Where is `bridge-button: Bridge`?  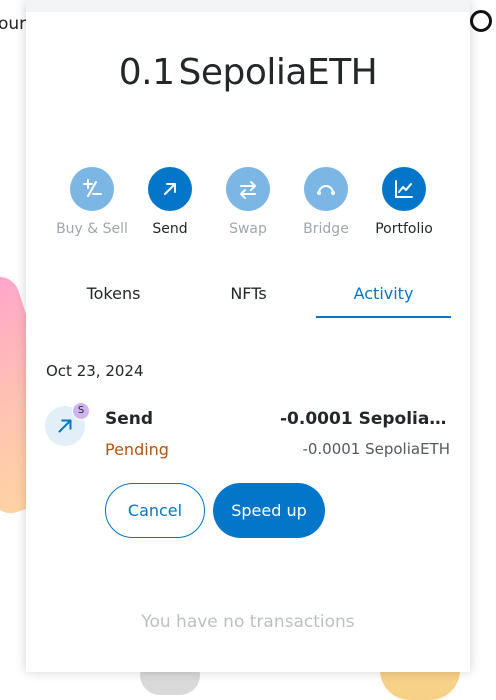
bridge-button: Bridge is located at coordinates (326, 207).